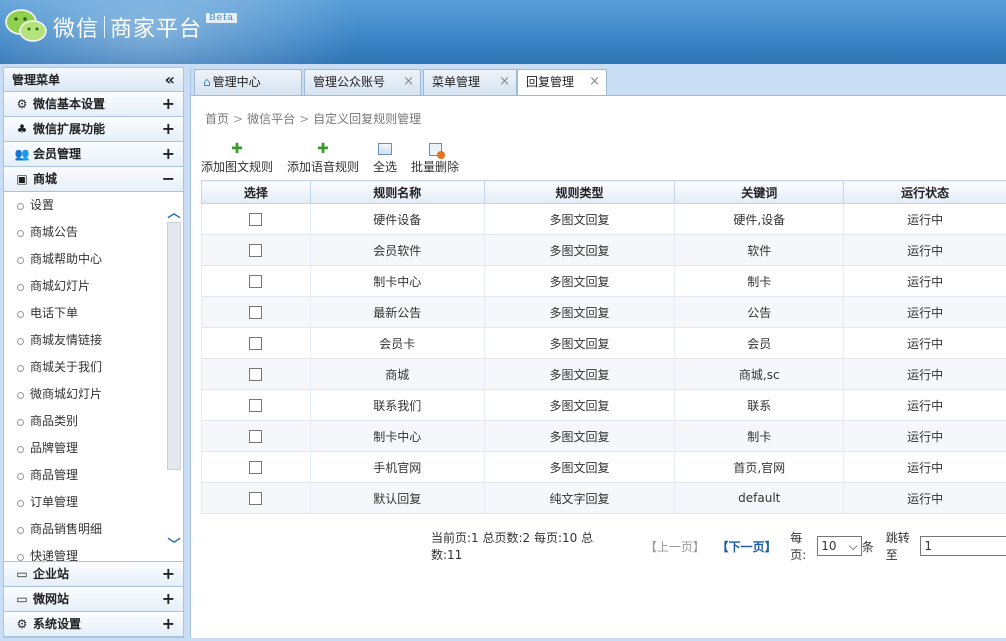 The width and height of the screenshot is (1006, 641). Describe the element at coordinates (367, 119) in the screenshot. I see `breadcrumb-current: 自定义回复规则管理` at that location.